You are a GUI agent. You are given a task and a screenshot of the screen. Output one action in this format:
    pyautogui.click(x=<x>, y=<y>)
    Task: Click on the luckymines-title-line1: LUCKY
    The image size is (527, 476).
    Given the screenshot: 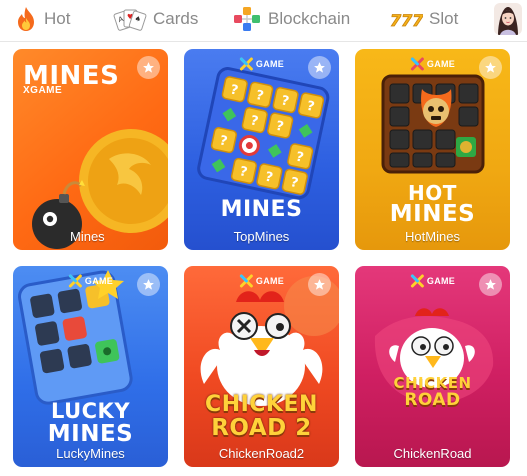 What is the action you would take?
    pyautogui.click(x=90, y=411)
    